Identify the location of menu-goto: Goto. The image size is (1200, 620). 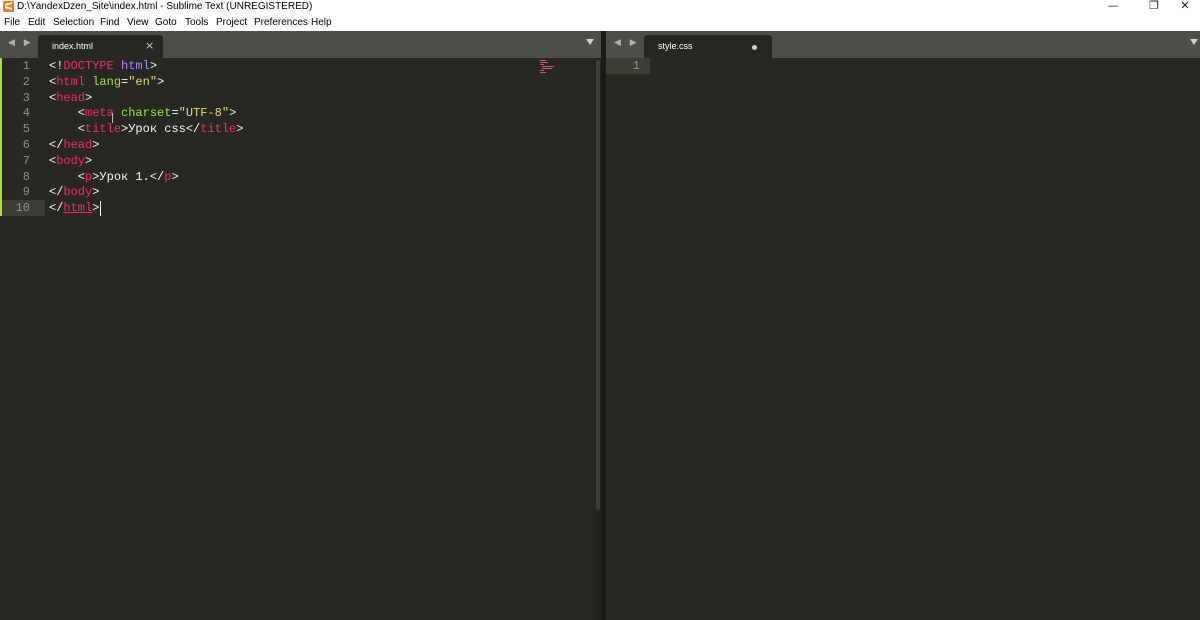
(166, 22).